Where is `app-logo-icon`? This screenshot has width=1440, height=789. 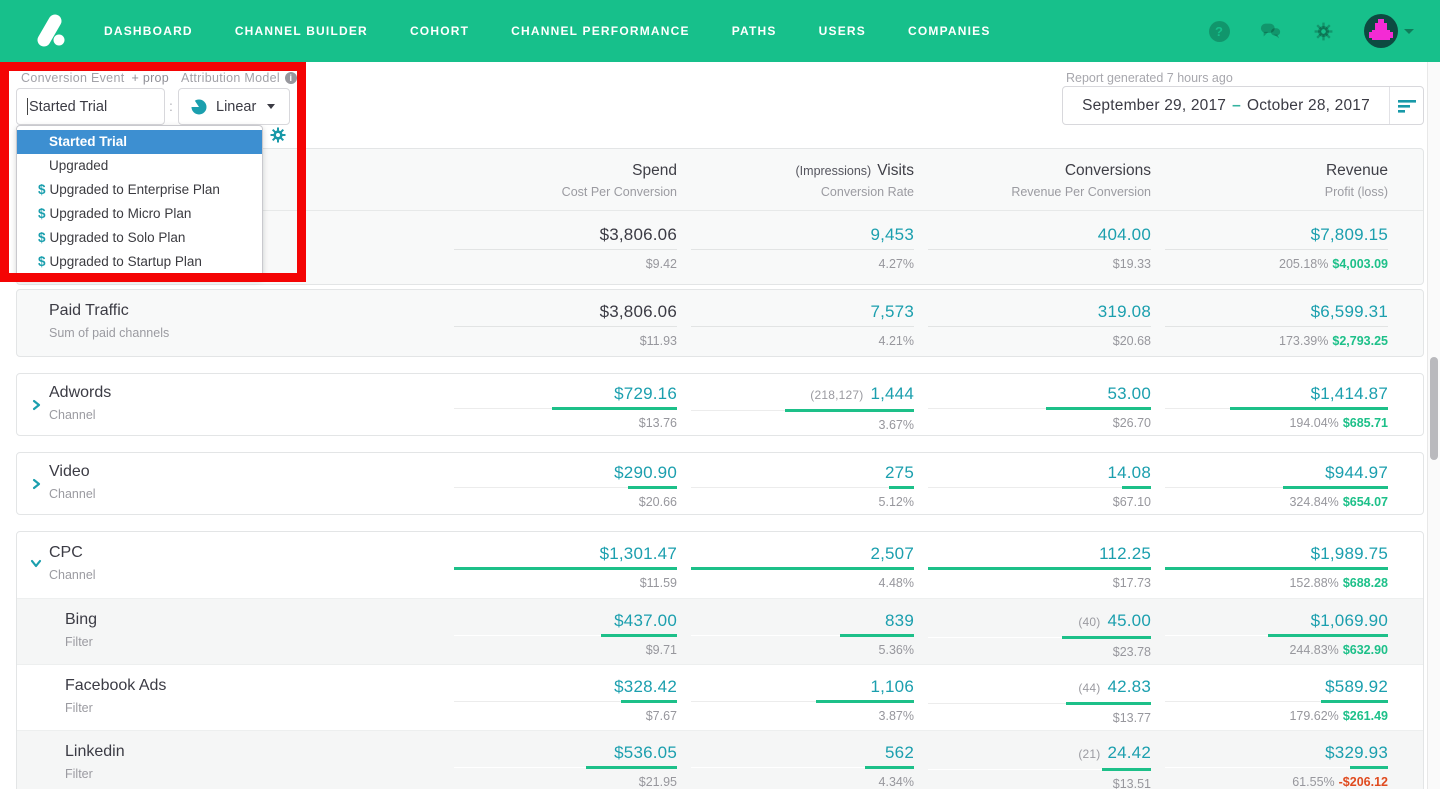 app-logo-icon is located at coordinates (50, 31).